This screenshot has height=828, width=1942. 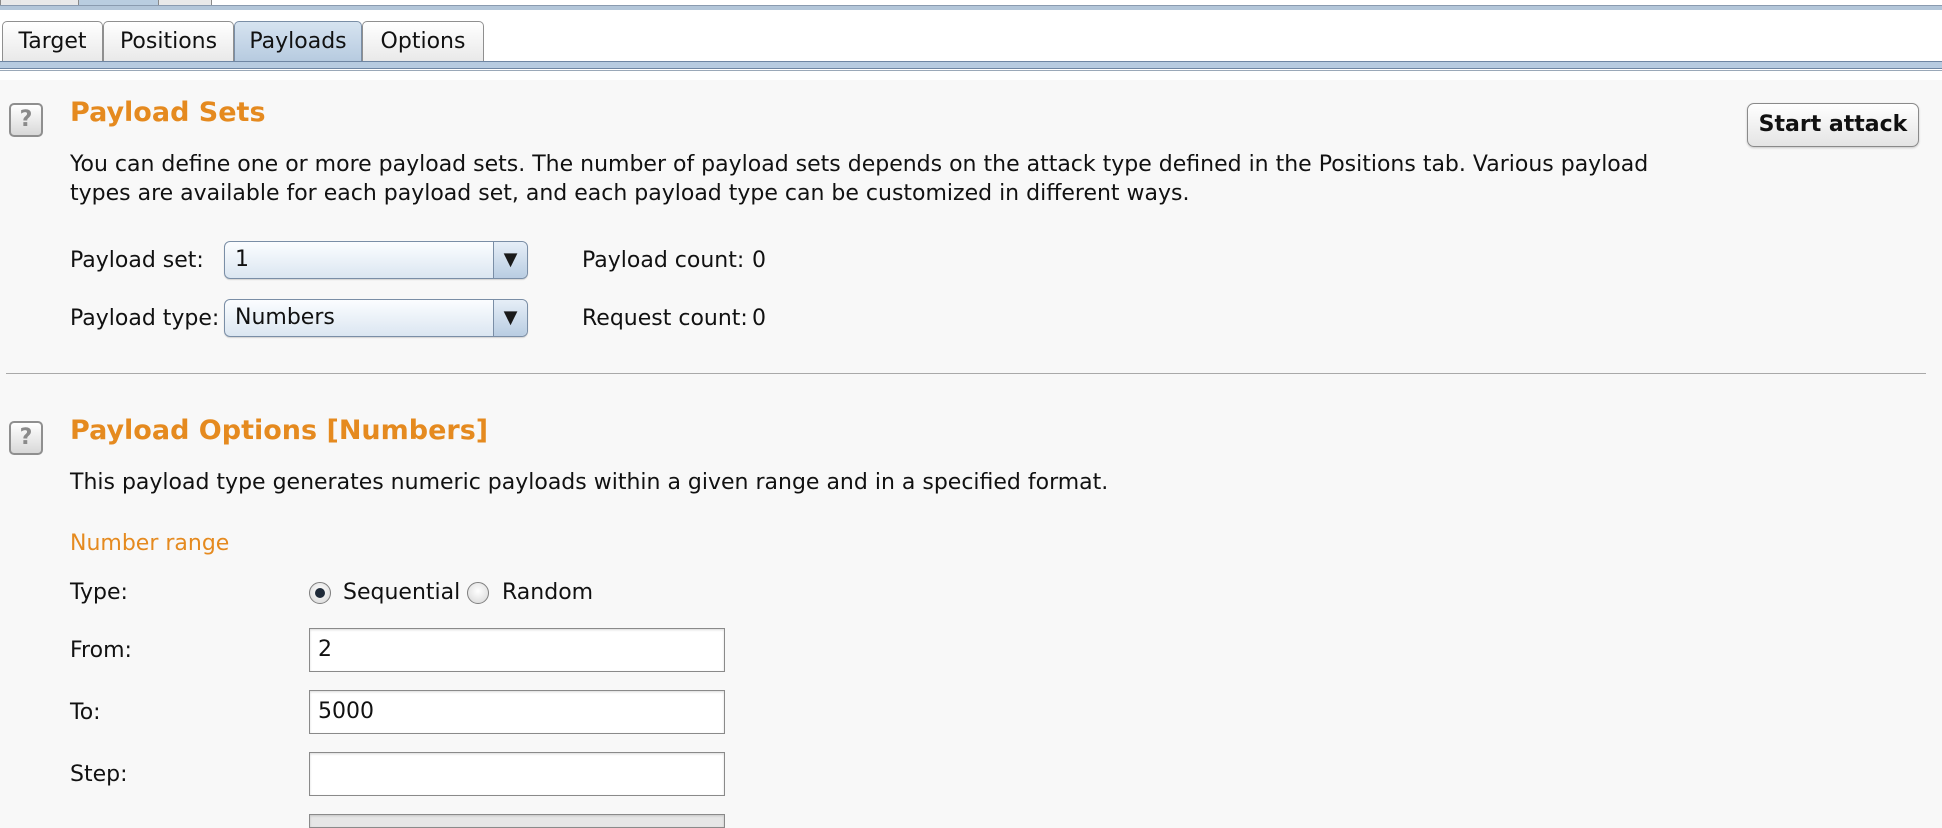 What do you see at coordinates (101, 650) in the screenshot?
I see `from-label: From:` at bounding box center [101, 650].